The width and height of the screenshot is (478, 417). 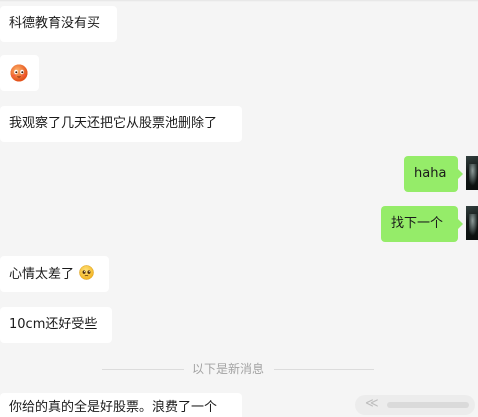 I want to click on message-bubble-incoming: 心情太差了, so click(x=54, y=274).